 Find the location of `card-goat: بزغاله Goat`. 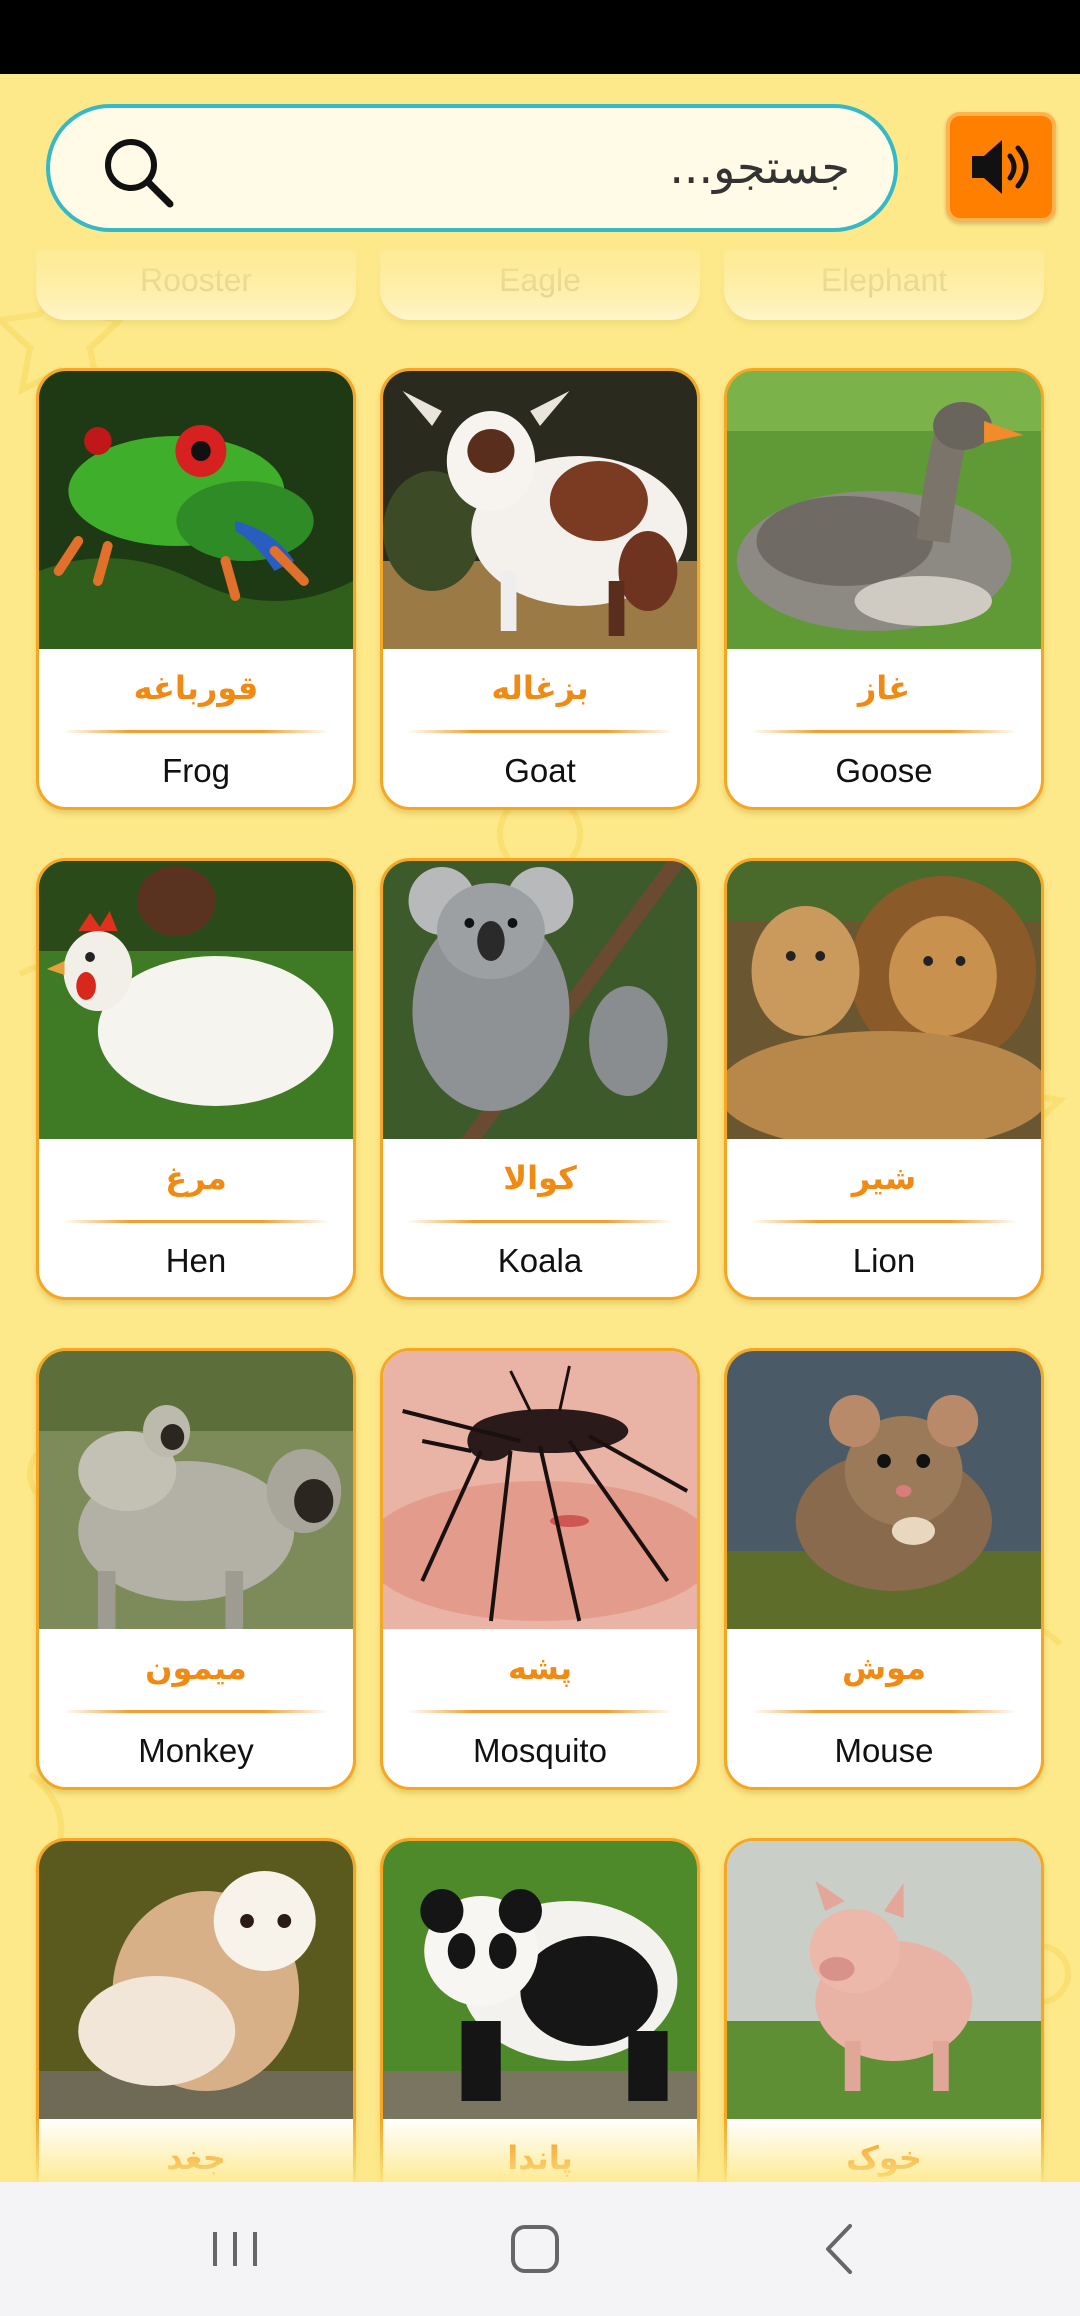

card-goat: بزغاله Goat is located at coordinates (540, 589).